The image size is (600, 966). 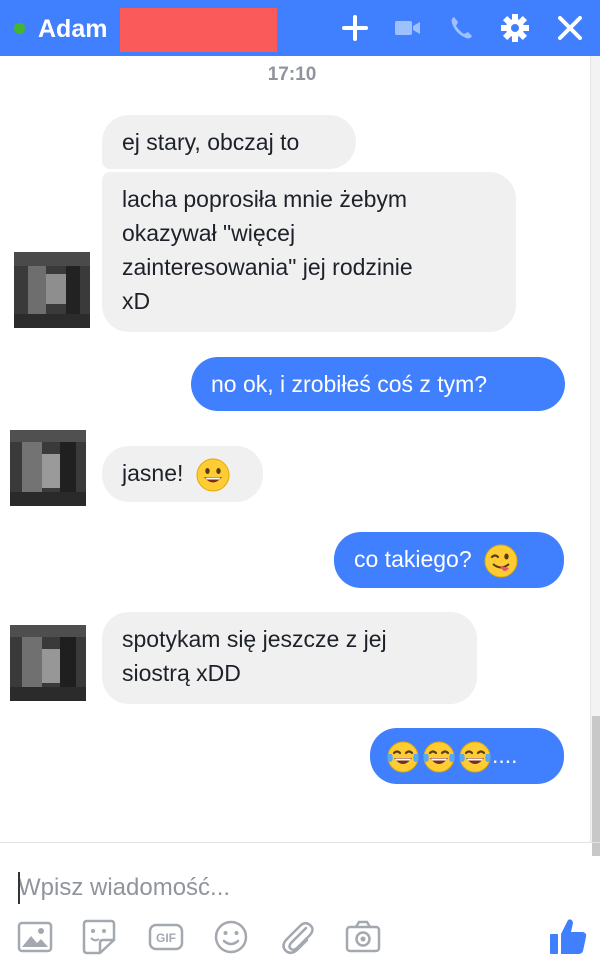 I want to click on contact-name: Adam, so click(x=72, y=29).